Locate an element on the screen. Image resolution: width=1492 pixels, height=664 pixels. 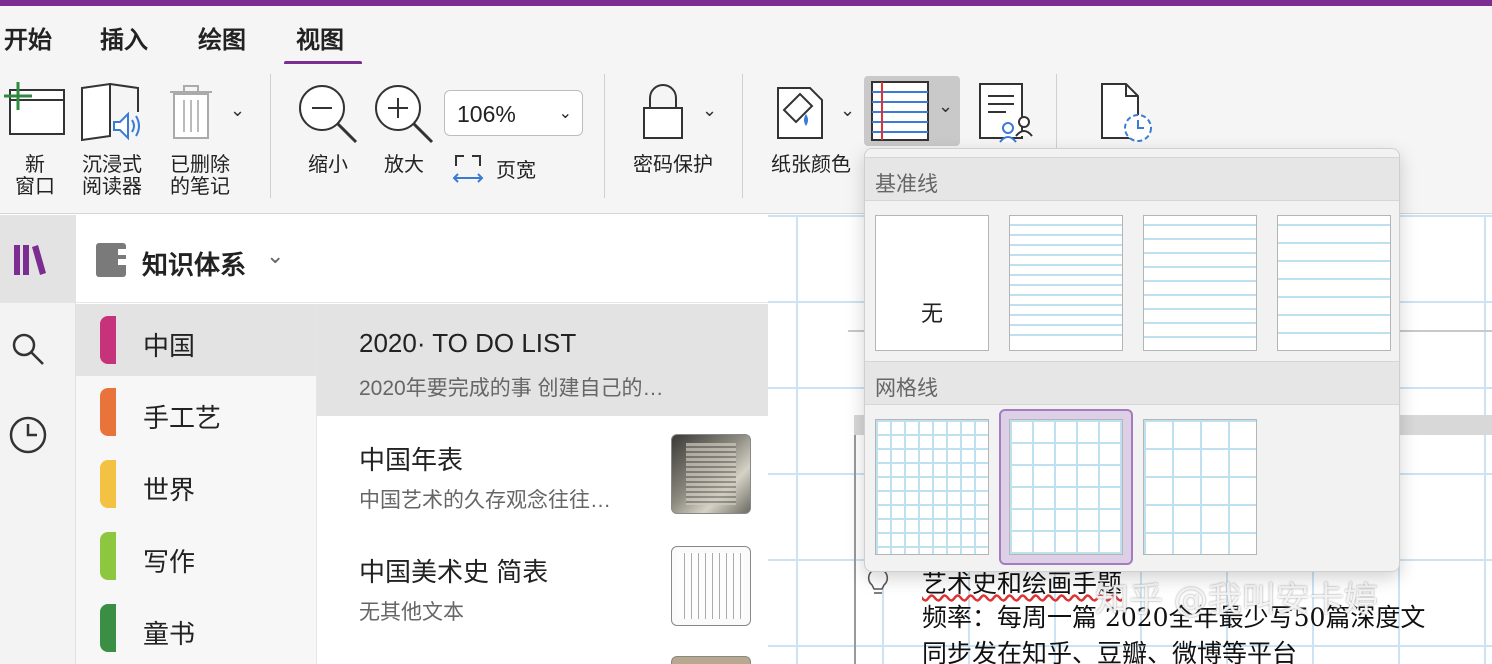
note-line-3: 同步发在知乎、豆瓣、微博等平台 is located at coordinates (1110, 651).